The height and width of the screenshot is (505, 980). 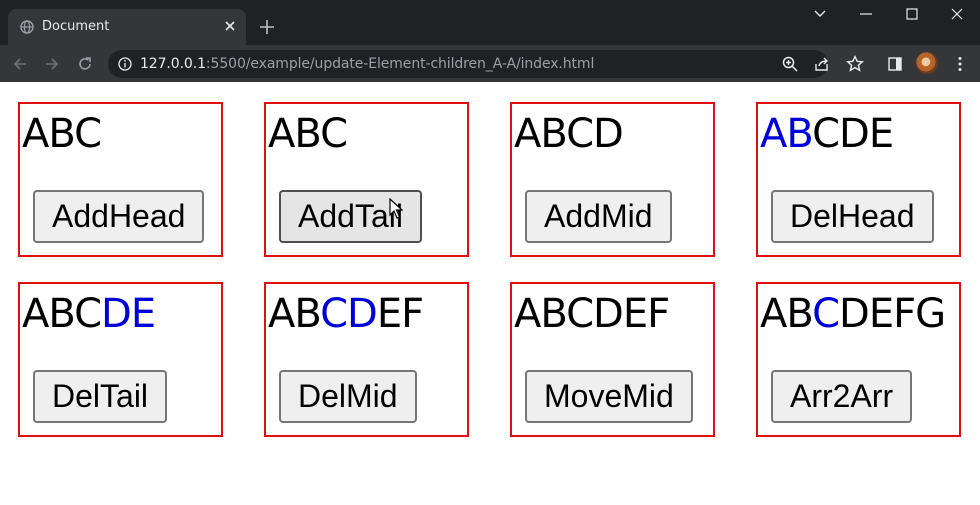 I want to click on share-icon, so click(x=822, y=64).